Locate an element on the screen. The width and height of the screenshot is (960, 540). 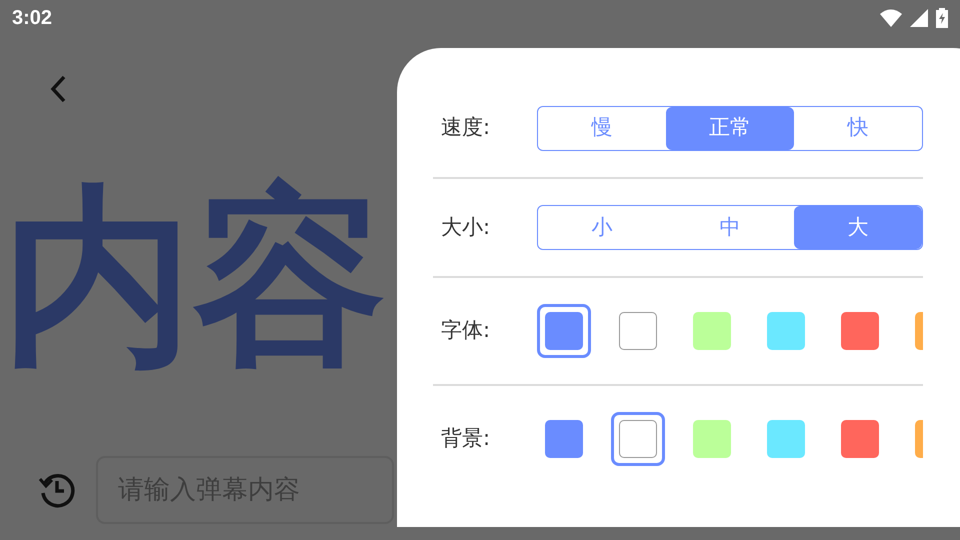
setting-label: 大小: is located at coordinates (466, 227).